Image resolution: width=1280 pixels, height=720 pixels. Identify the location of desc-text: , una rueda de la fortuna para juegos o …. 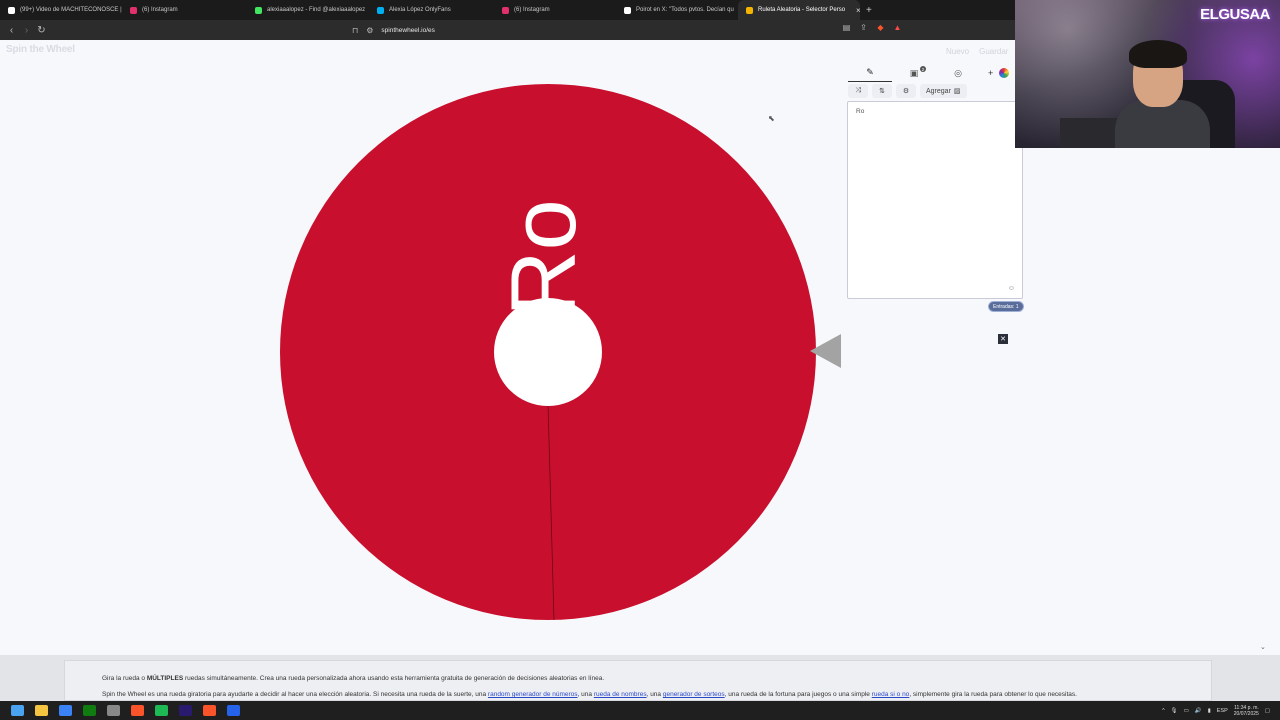
(798, 694).